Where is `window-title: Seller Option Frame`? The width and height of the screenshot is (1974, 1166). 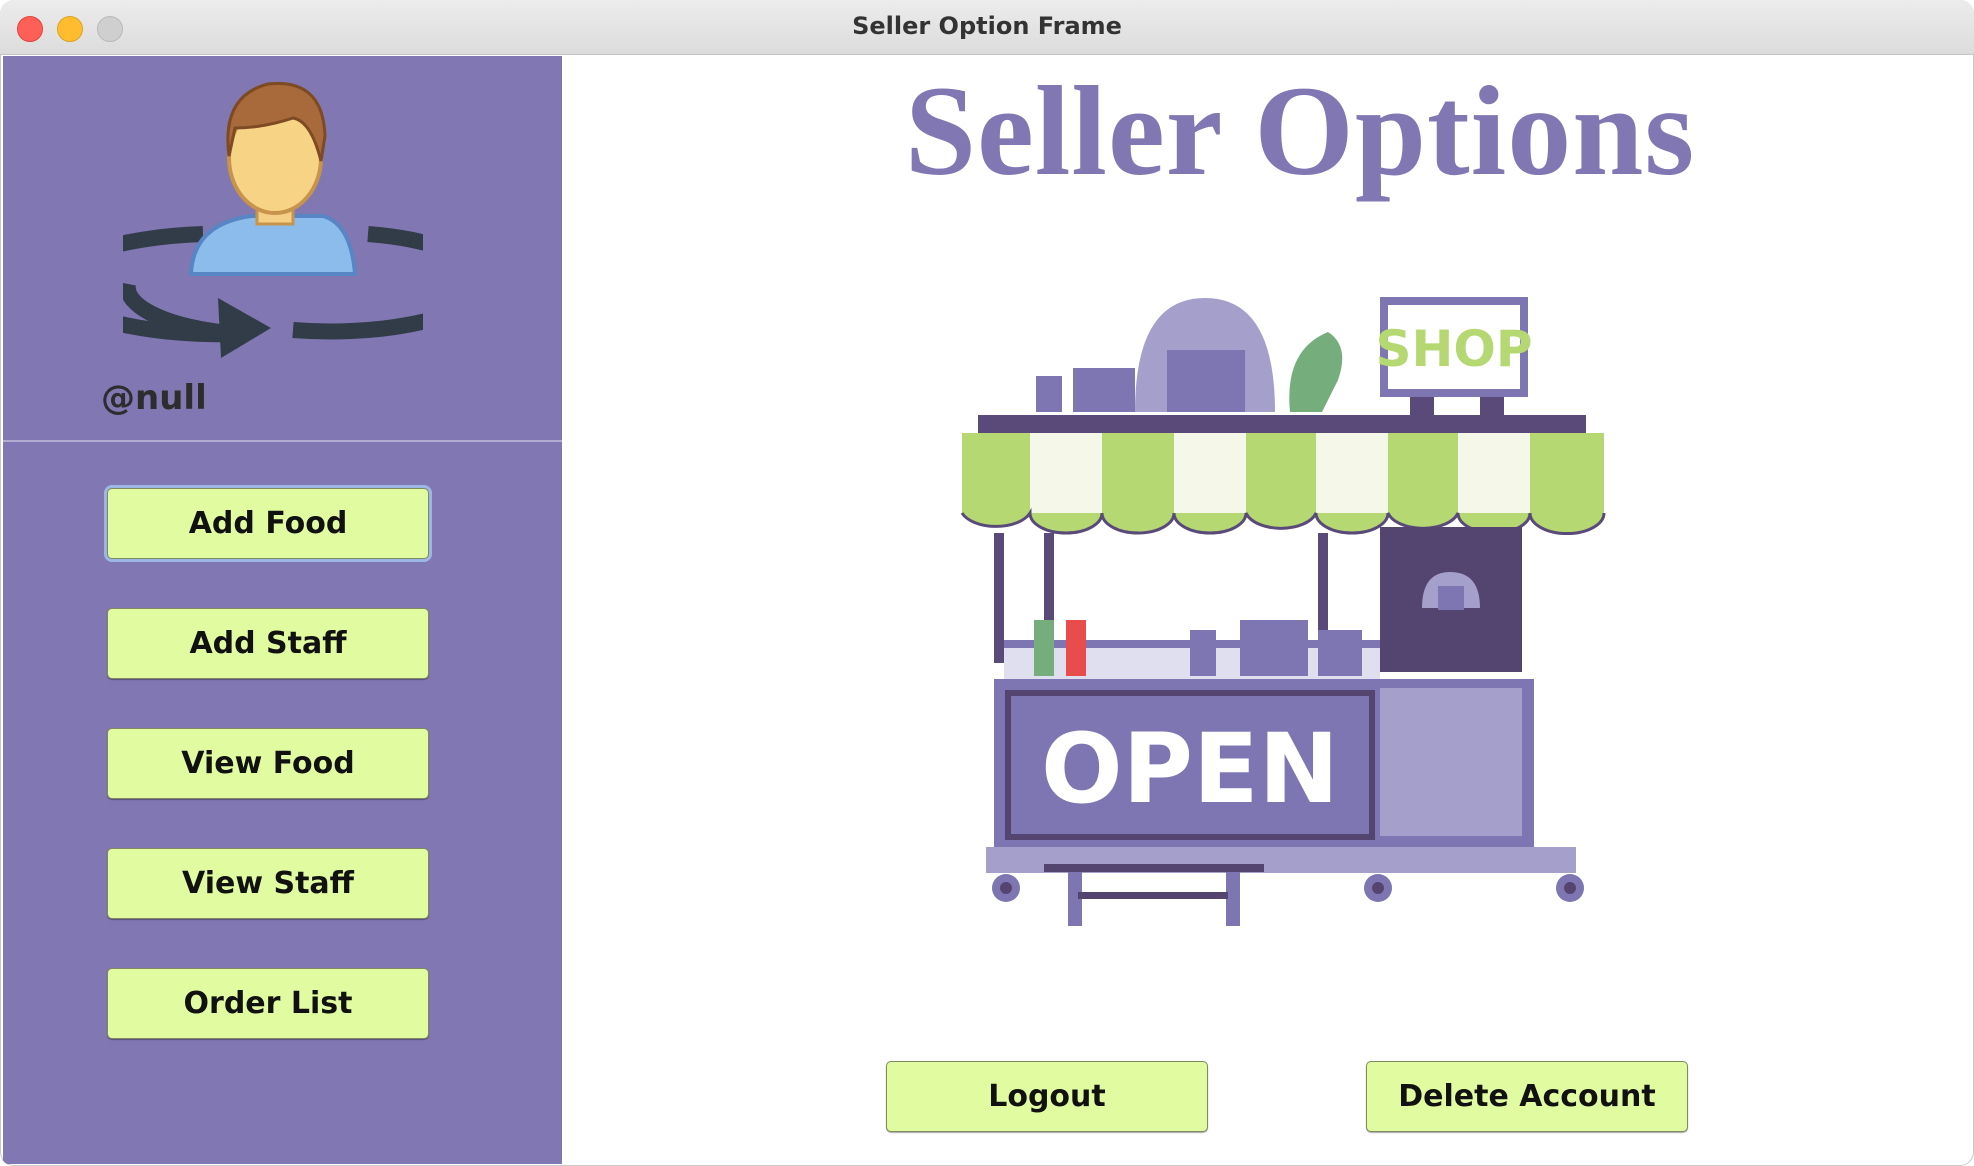 window-title: Seller Option Frame is located at coordinates (987, 26).